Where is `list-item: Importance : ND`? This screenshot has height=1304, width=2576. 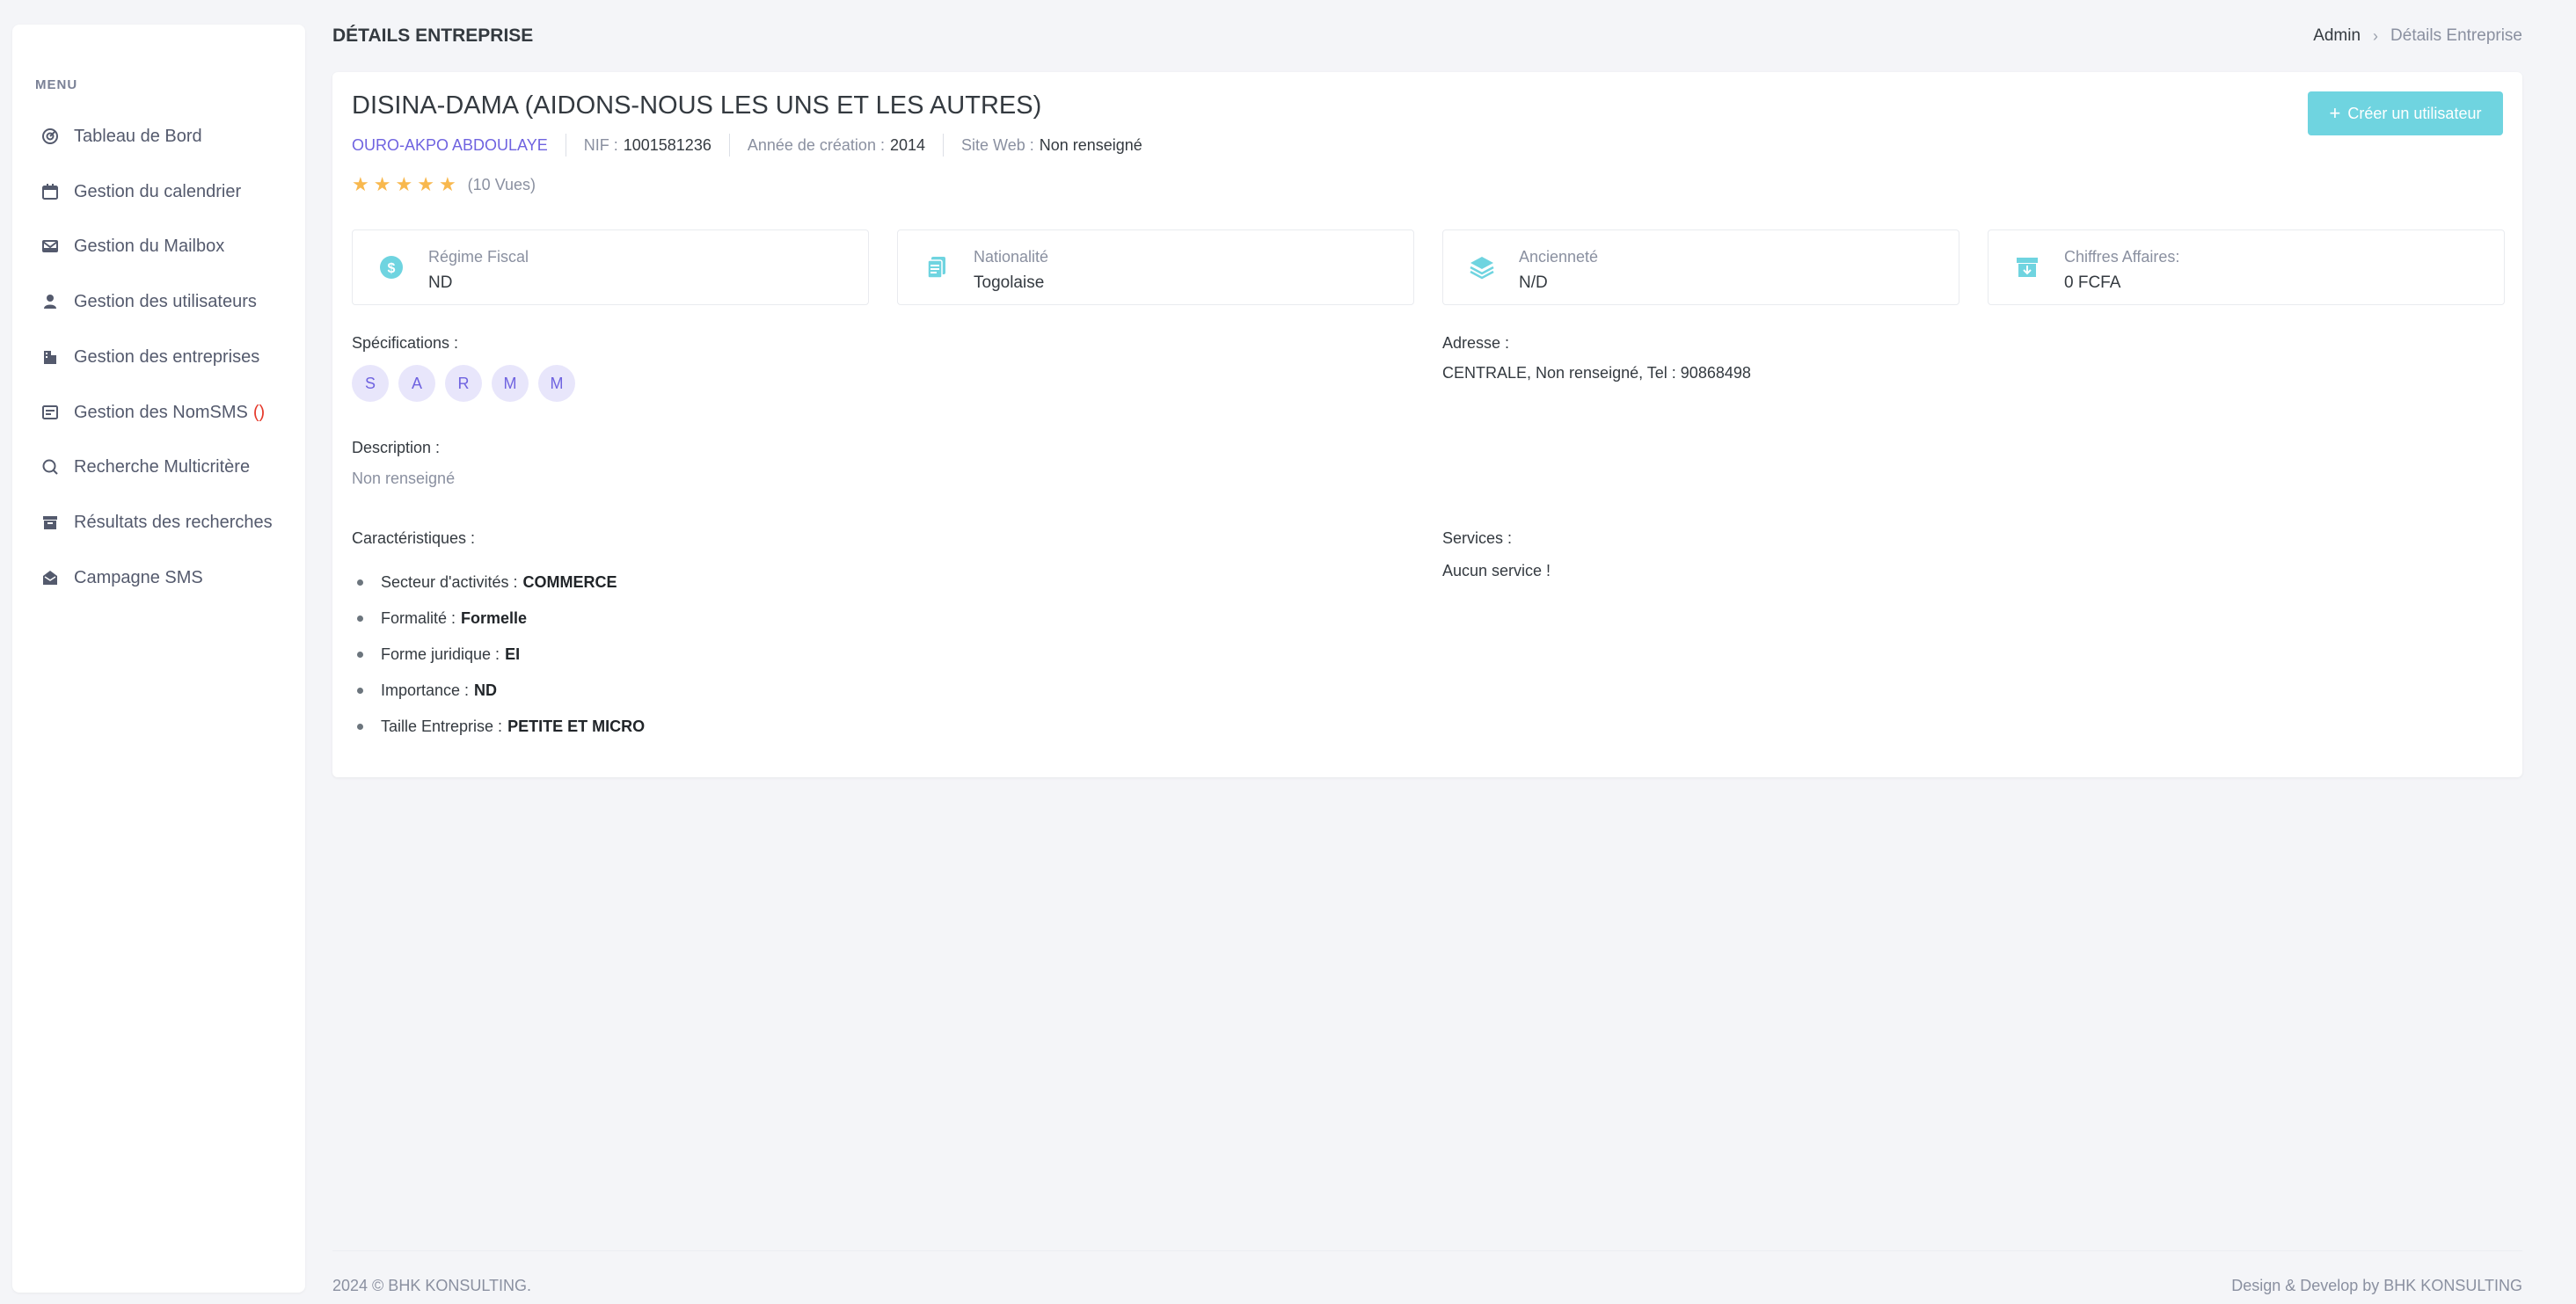
list-item: Importance : ND is located at coordinates (499, 691).